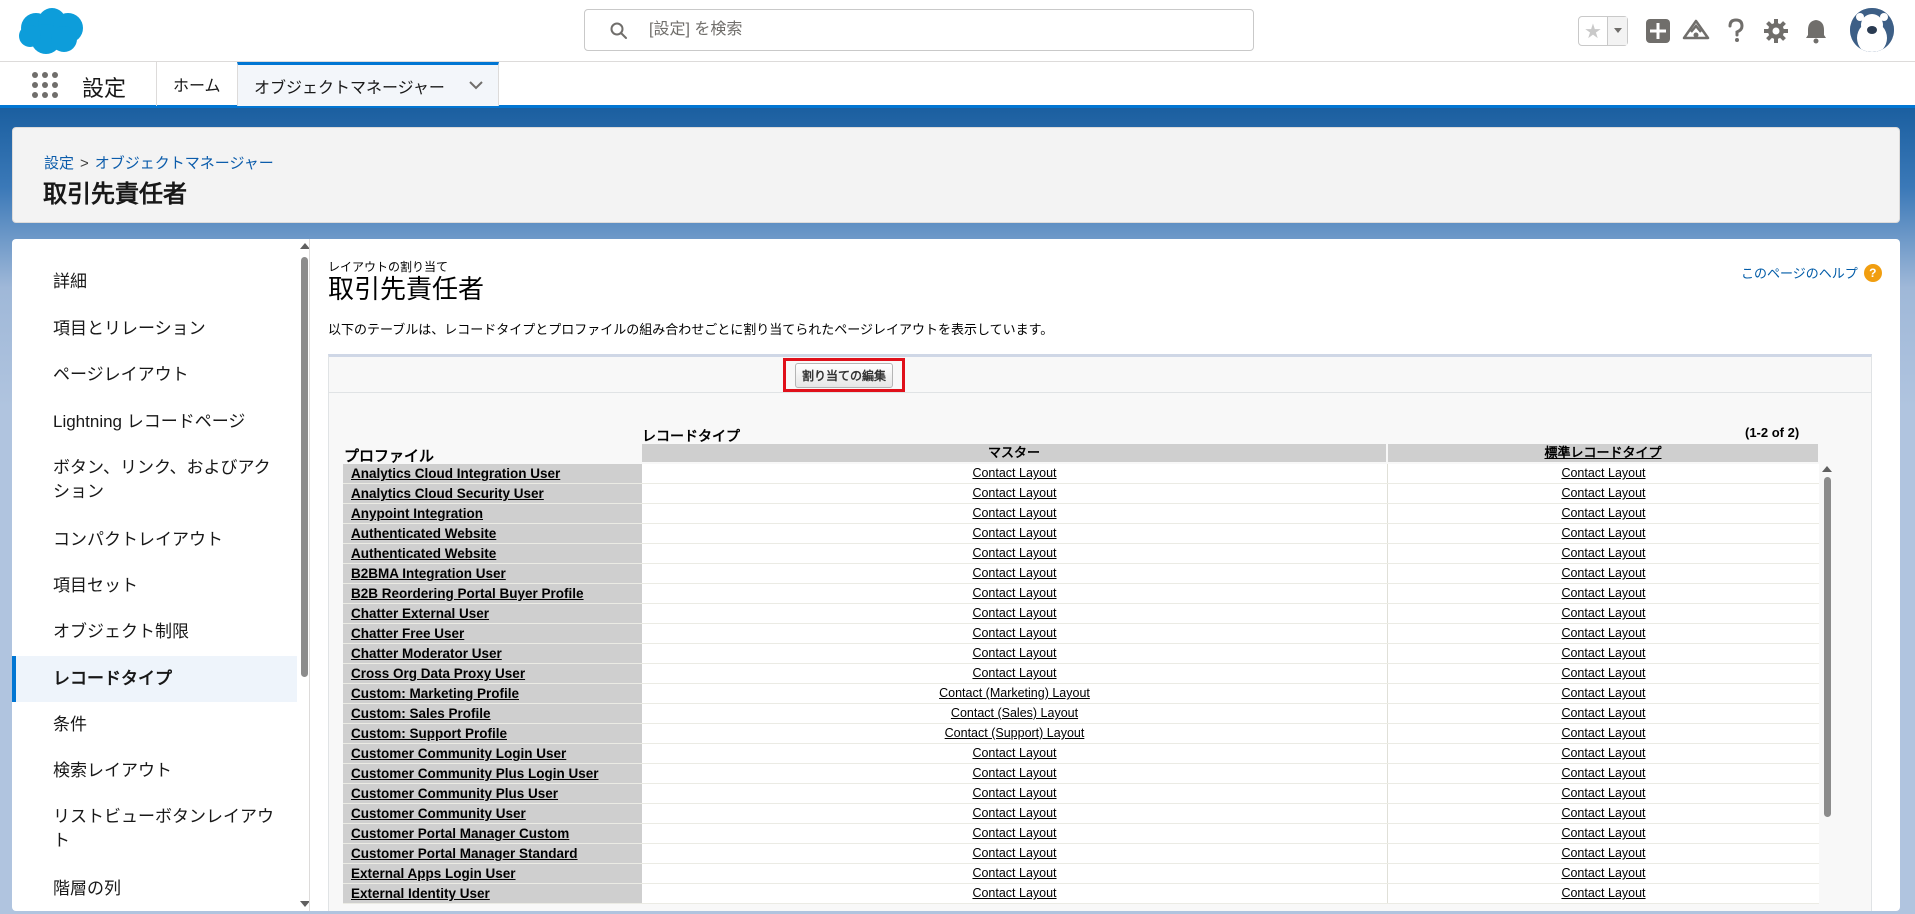  I want to click on sidebar-item-list-view-button-layout: リストビューボタンレイアウ ト, so click(154, 829).